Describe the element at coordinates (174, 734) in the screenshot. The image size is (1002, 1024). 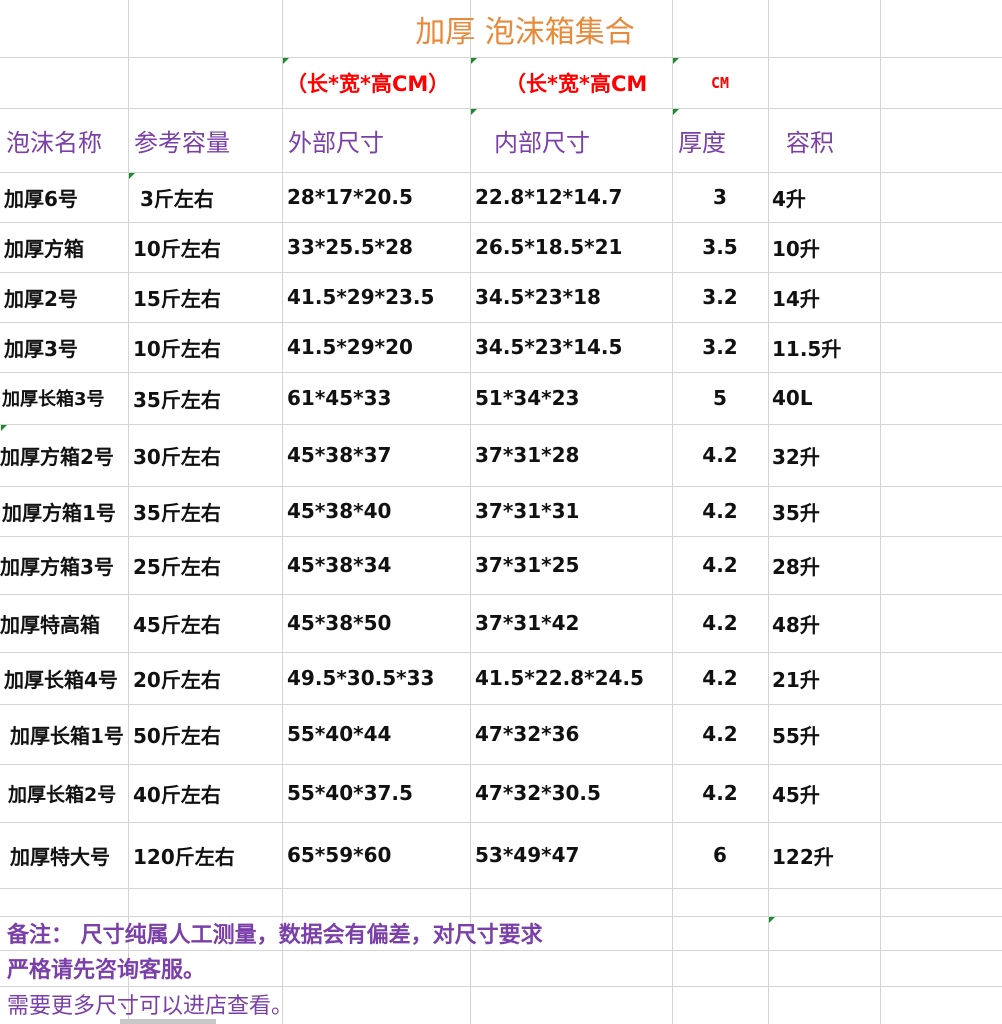
I see `cell-capacity: 50斤左右` at that location.